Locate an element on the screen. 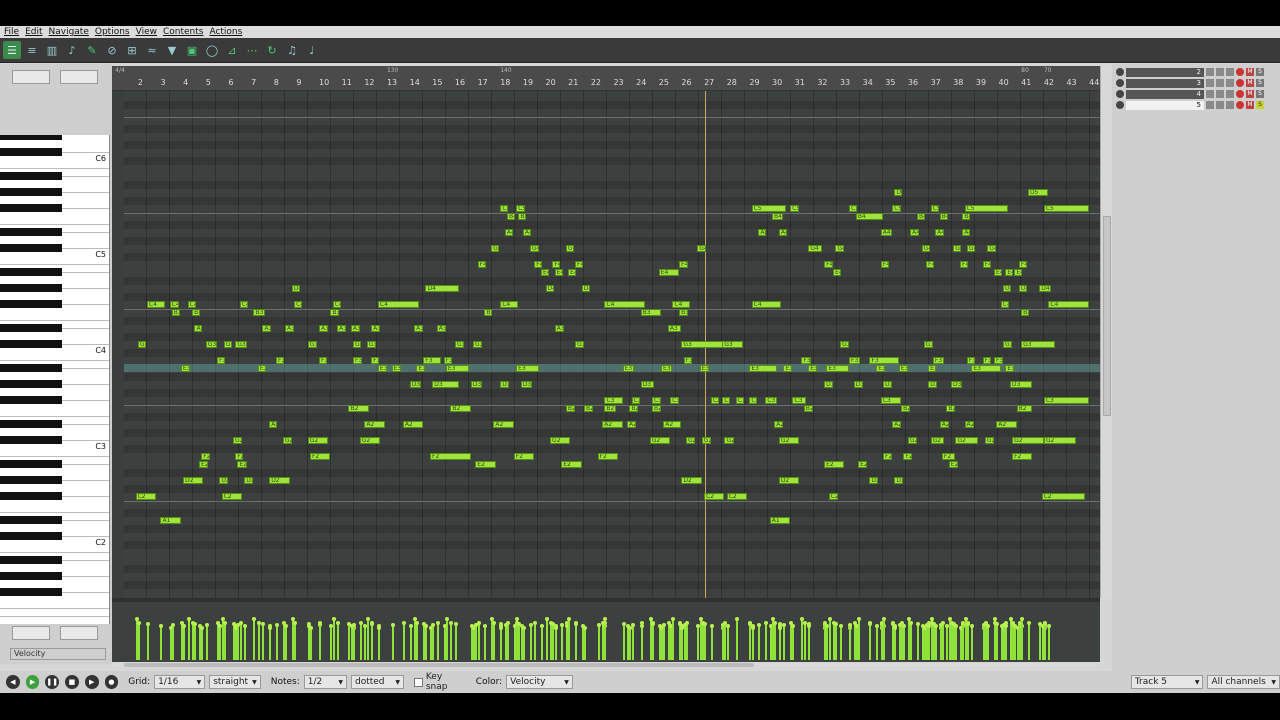 The height and width of the screenshot is (720, 1280). triplet-icon: ⋯ is located at coordinates (252, 50).